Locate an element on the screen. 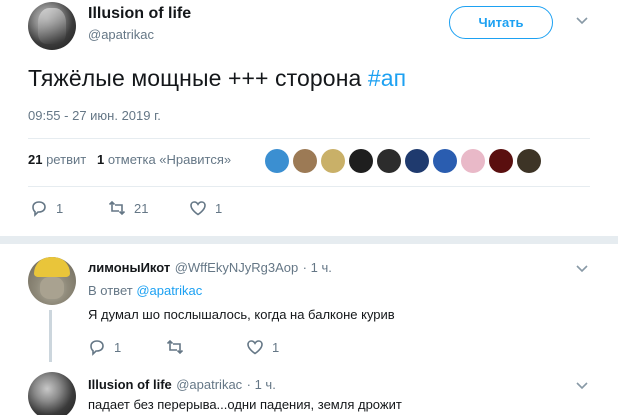 This screenshot has height=415, width=618. author-name: Illusion of life is located at coordinates (139, 14).